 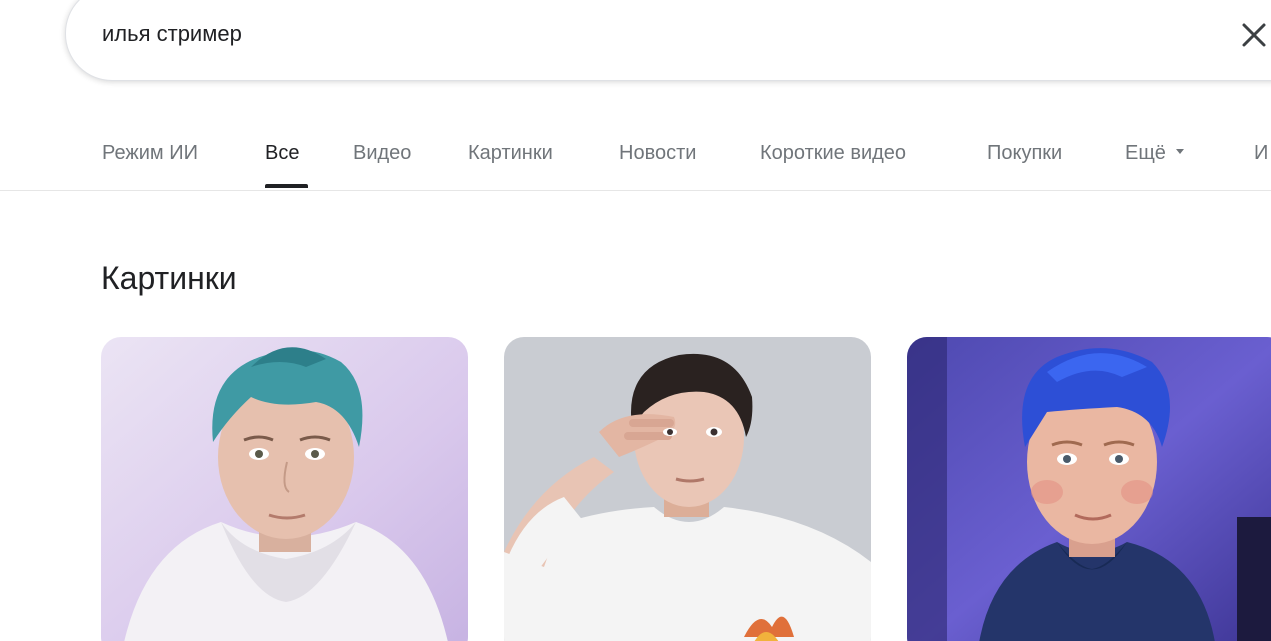 What do you see at coordinates (657, 153) in the screenshot?
I see `tab-news: Новости` at bounding box center [657, 153].